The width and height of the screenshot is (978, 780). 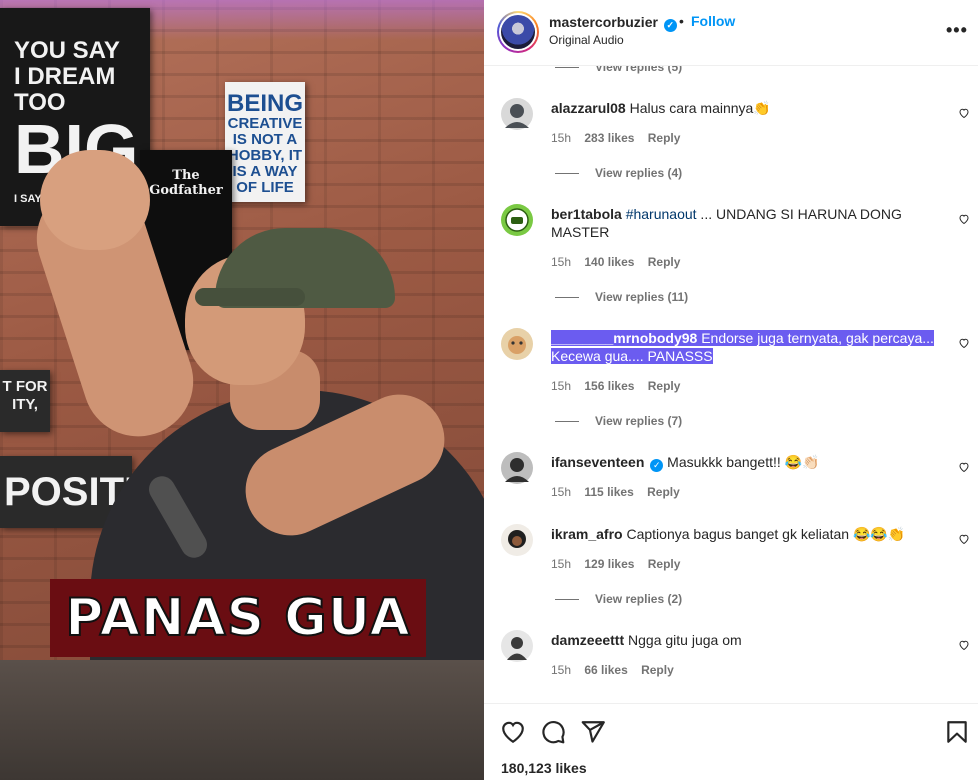 I want to click on view-replies-button: View replies (2), so click(x=618, y=599).